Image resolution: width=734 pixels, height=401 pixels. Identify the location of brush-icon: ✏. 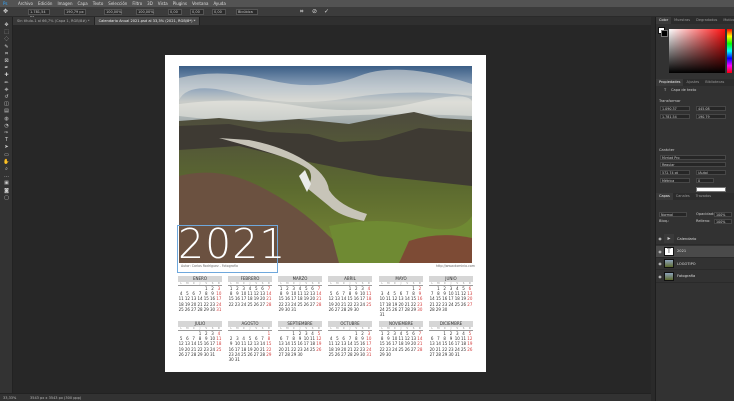
(6, 83).